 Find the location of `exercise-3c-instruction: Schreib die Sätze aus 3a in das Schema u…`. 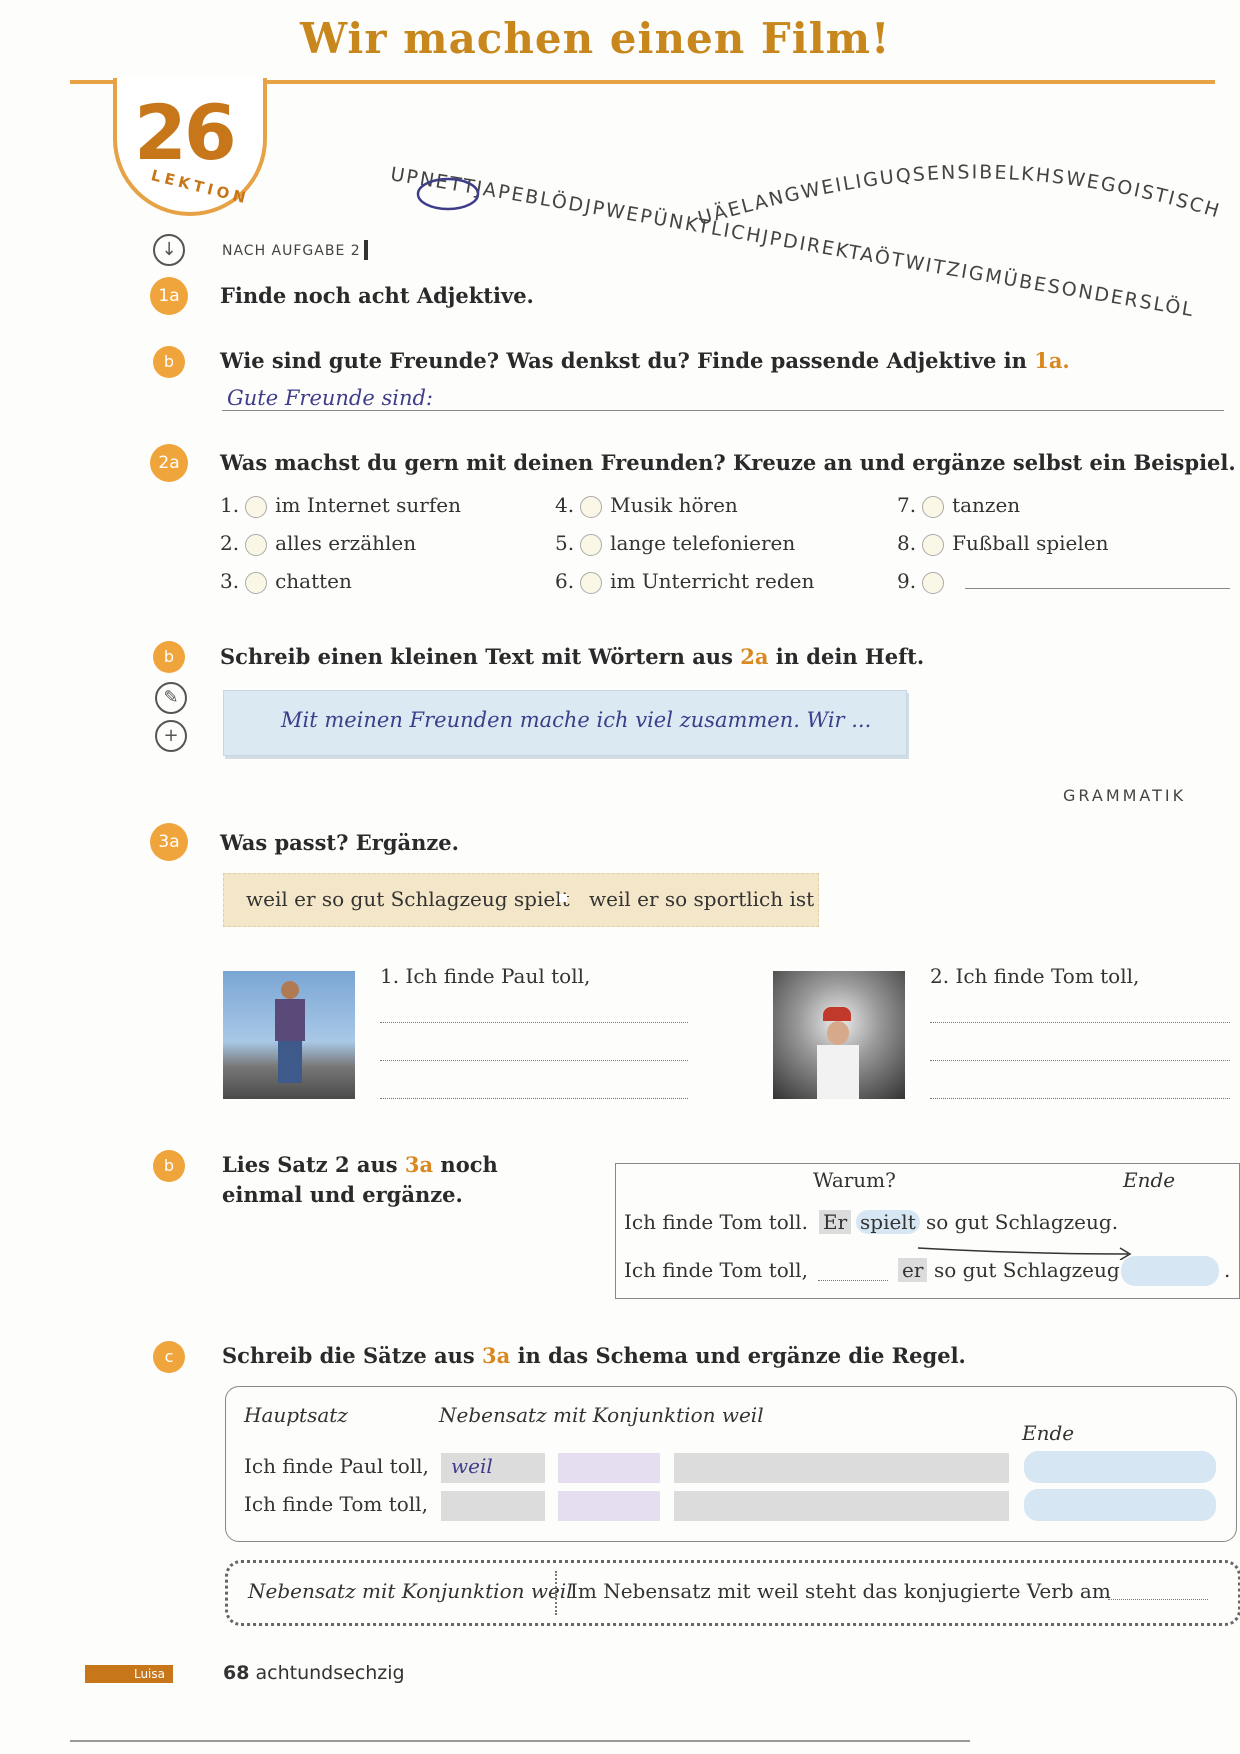

exercise-3c-instruction: Schreib die Sätze aus 3a in das Schema u… is located at coordinates (594, 1355).